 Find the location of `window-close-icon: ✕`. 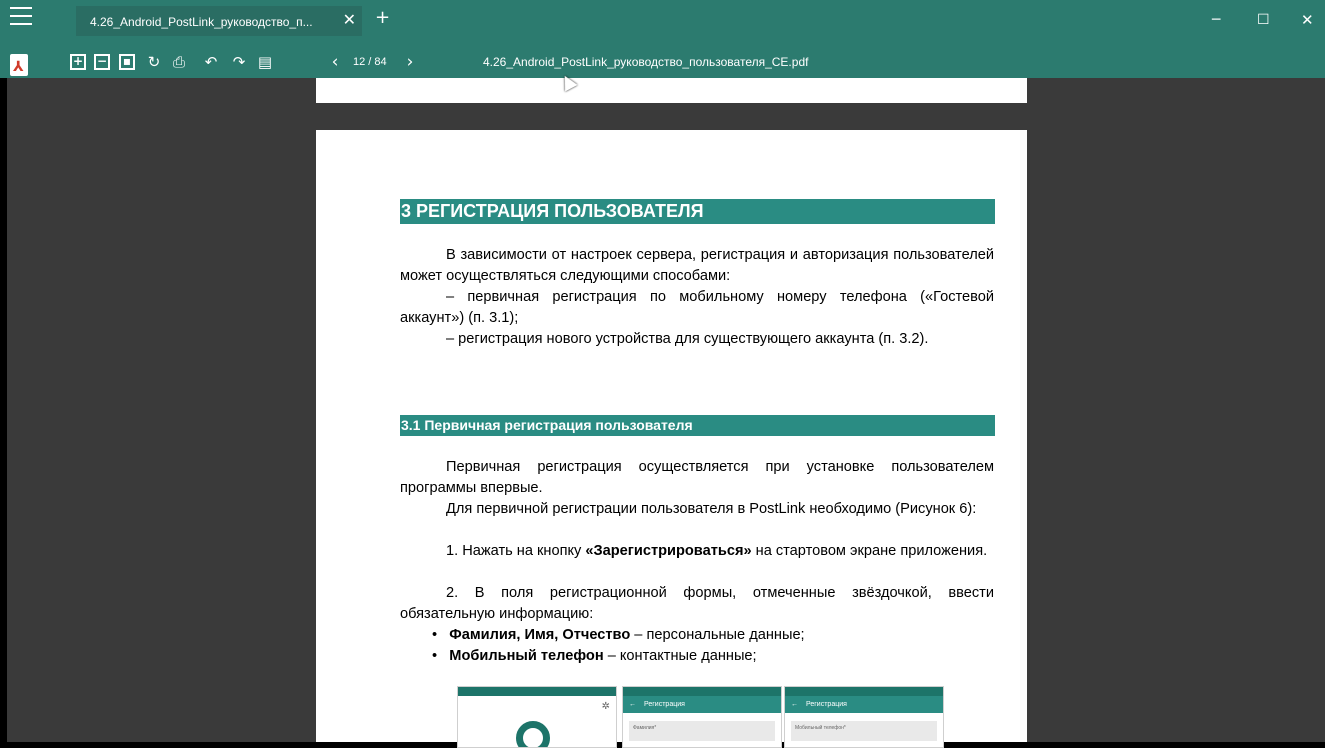

window-close-icon: ✕ is located at coordinates (1307, 20).